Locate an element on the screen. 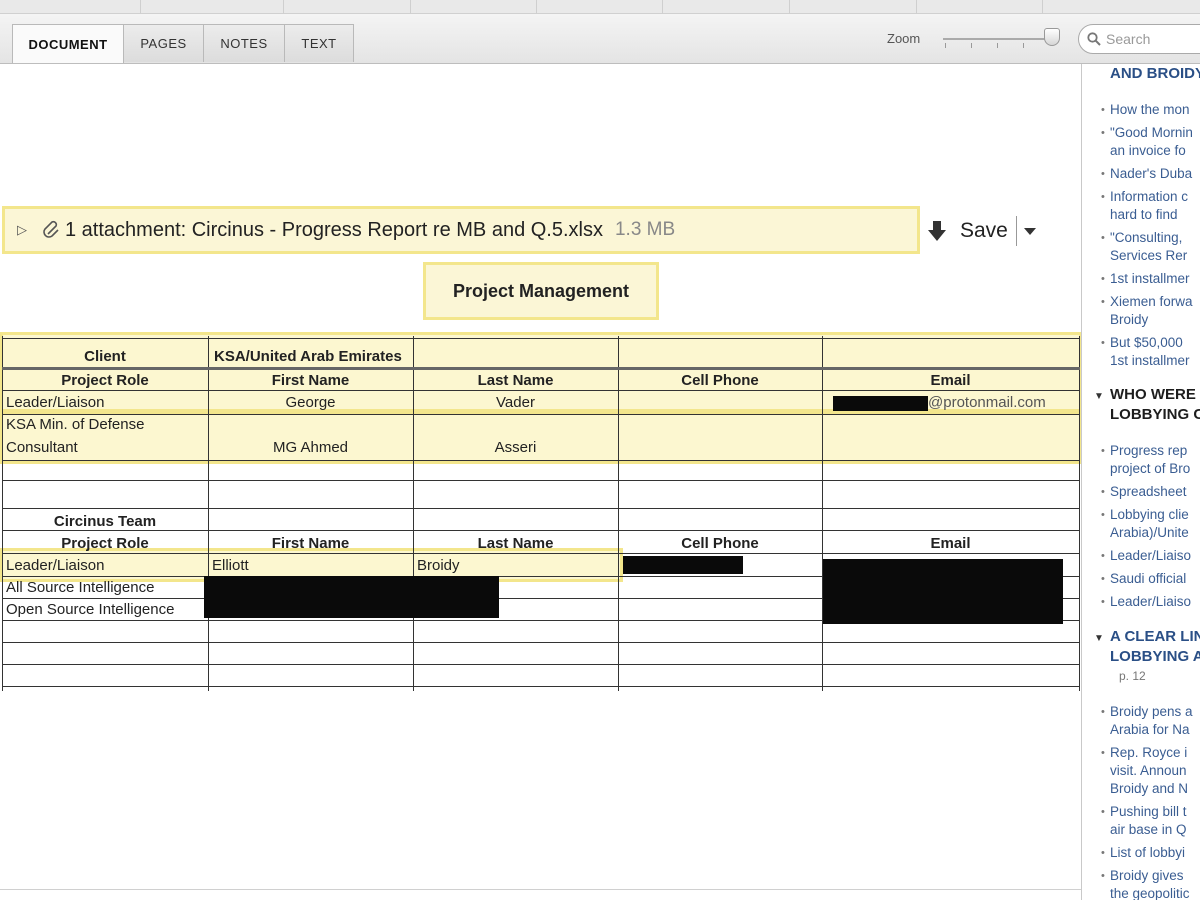  sidebar-item: Broidy givesthe geopolitic is located at coordinates (1145, 883).